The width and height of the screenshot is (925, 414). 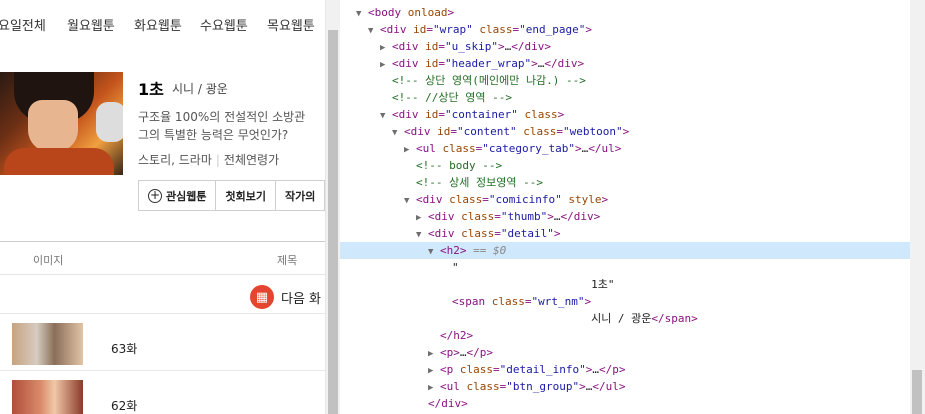 I want to click on dom-node: <span class="wrt_nm">, so click(x=515, y=301).